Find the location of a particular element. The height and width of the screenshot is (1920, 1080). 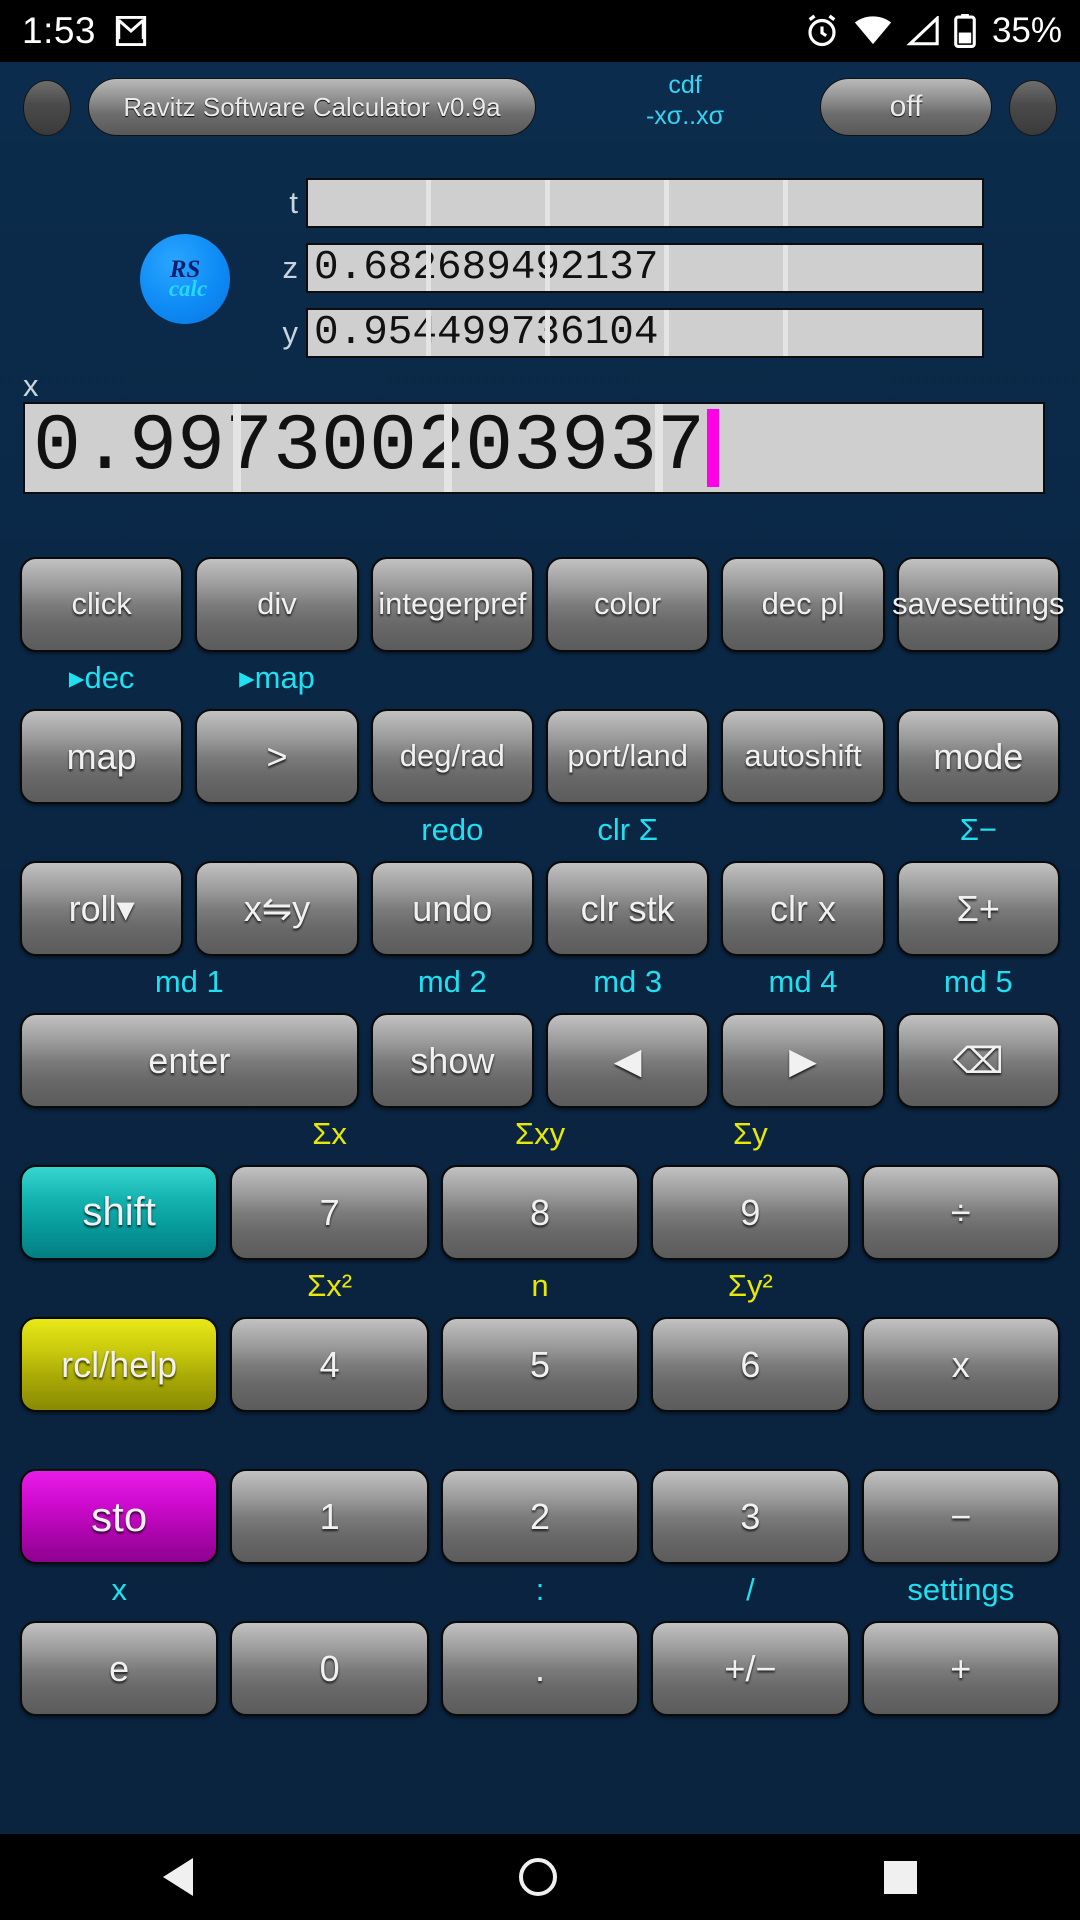

multiply-button: x is located at coordinates (960, 1364).